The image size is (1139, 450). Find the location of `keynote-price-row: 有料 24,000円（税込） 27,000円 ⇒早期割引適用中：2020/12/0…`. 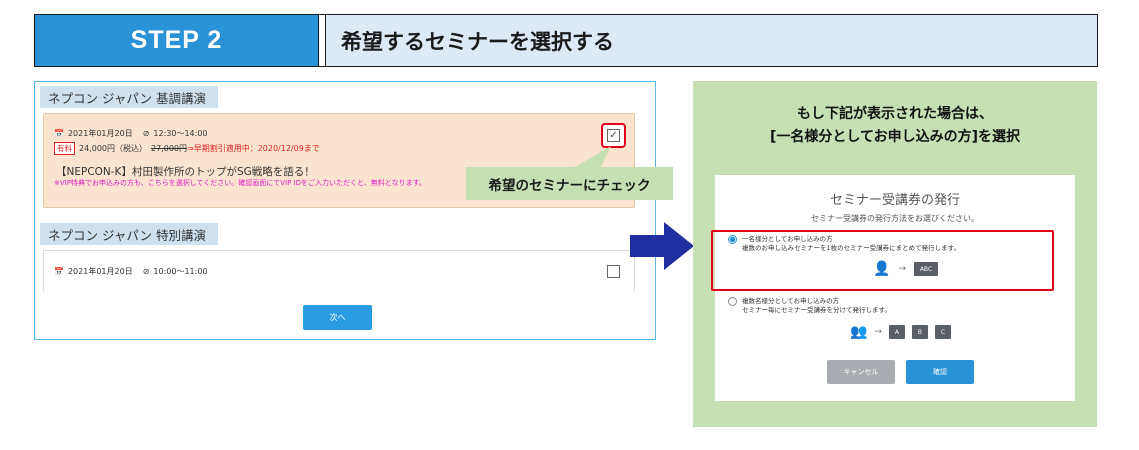

keynote-price-row: 有料 24,000円（税込） 27,000円 ⇒早期割引適用中：2020/12/0… is located at coordinates (187, 148).